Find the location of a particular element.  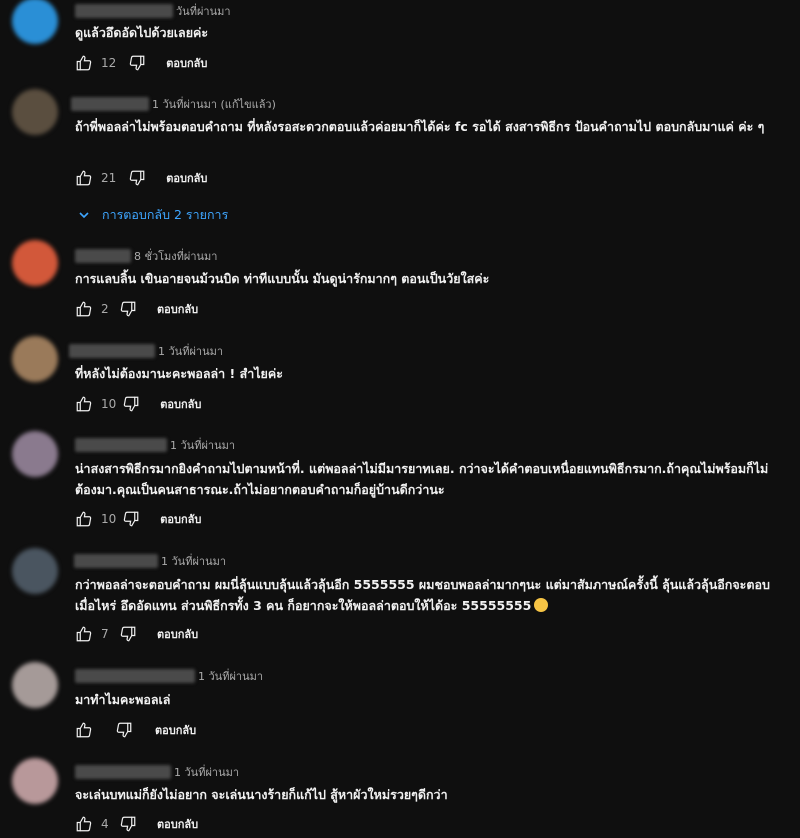

comment-time: 1 วันที่ผ่านมา (แก้ไขแล้ว) is located at coordinates (214, 104).